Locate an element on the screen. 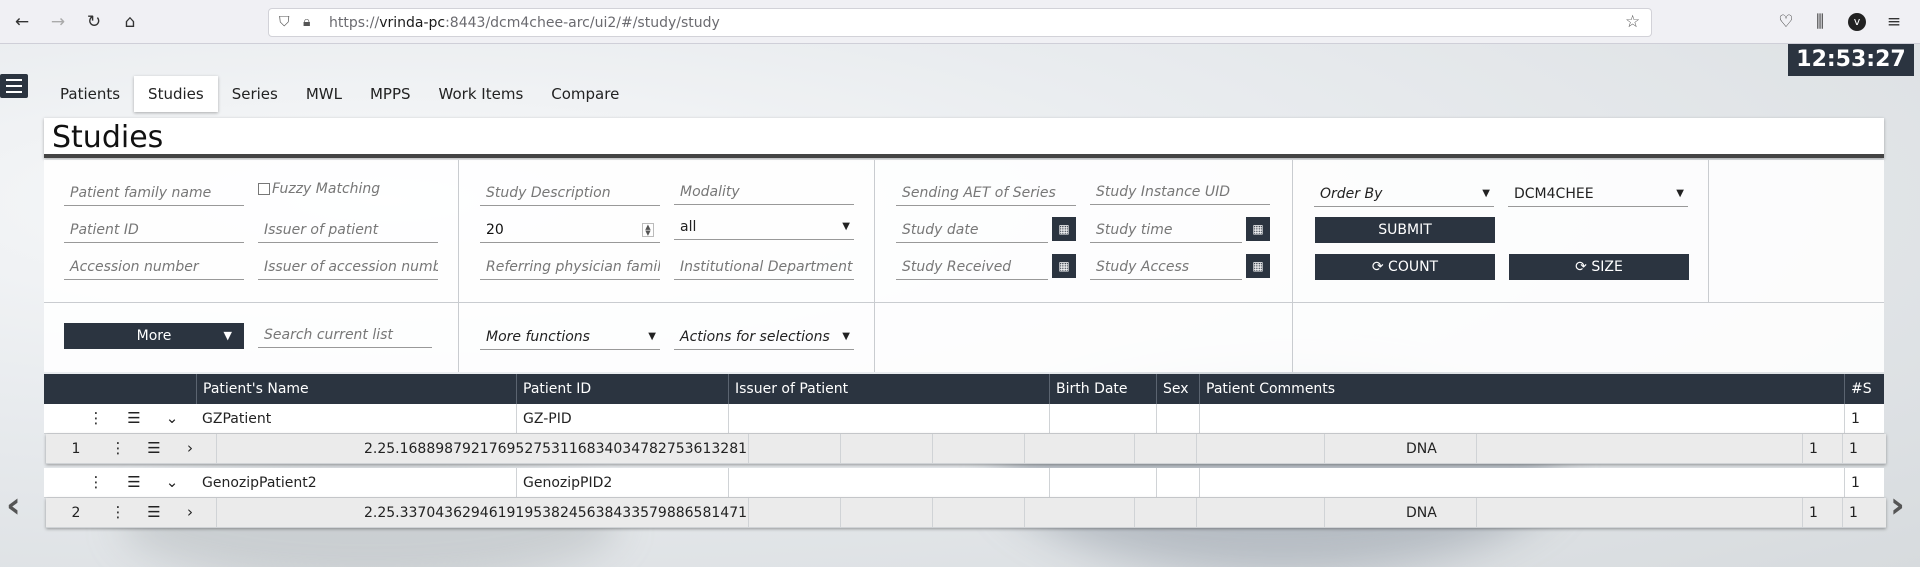 The width and height of the screenshot is (1920, 567). page-title: Studies is located at coordinates (108, 137).